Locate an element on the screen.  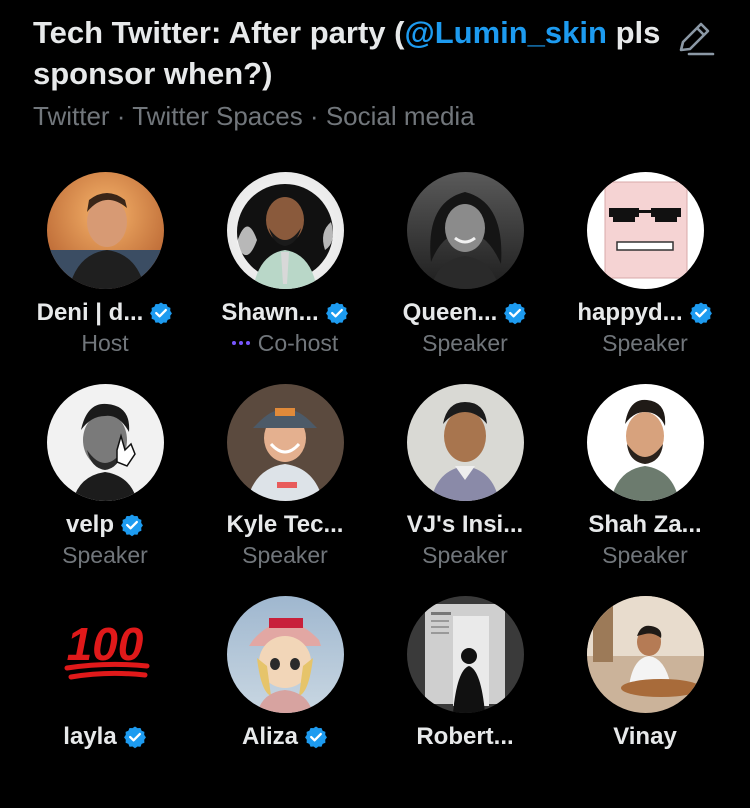
participant-role: Host is located at coordinates (105, 342).